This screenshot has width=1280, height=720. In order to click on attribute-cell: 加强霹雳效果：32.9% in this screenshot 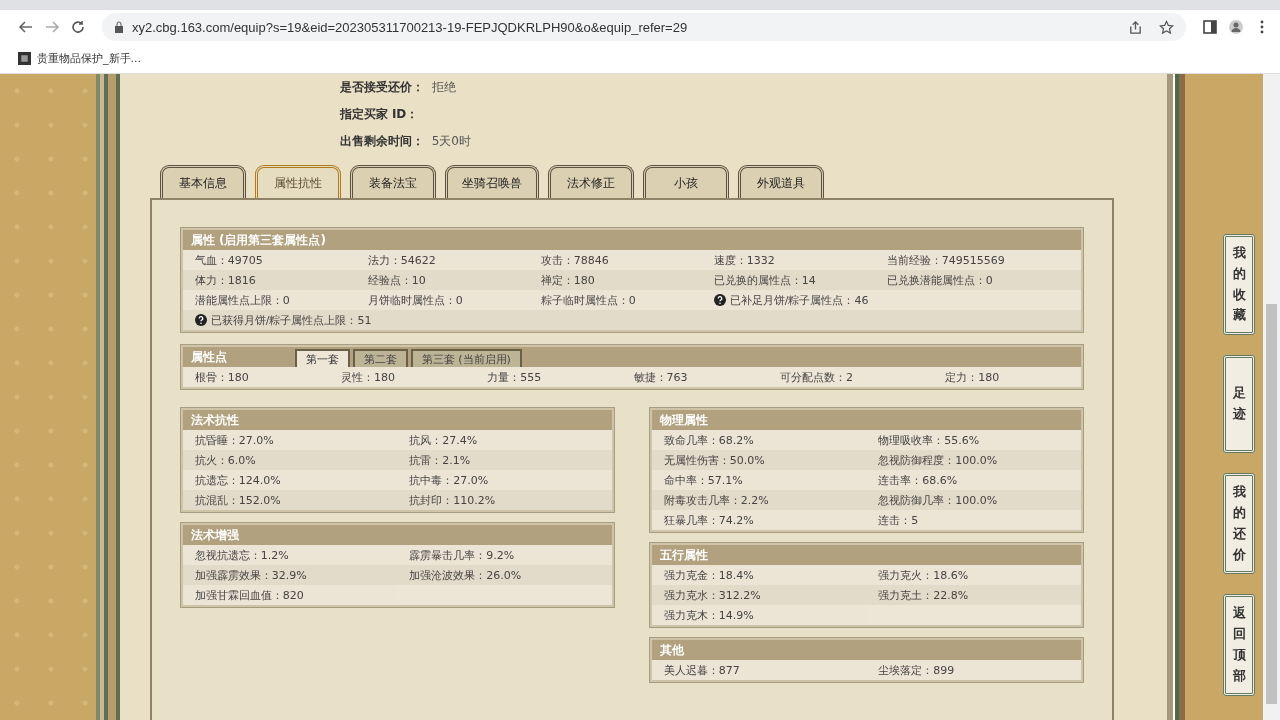, I will do `click(290, 575)`.